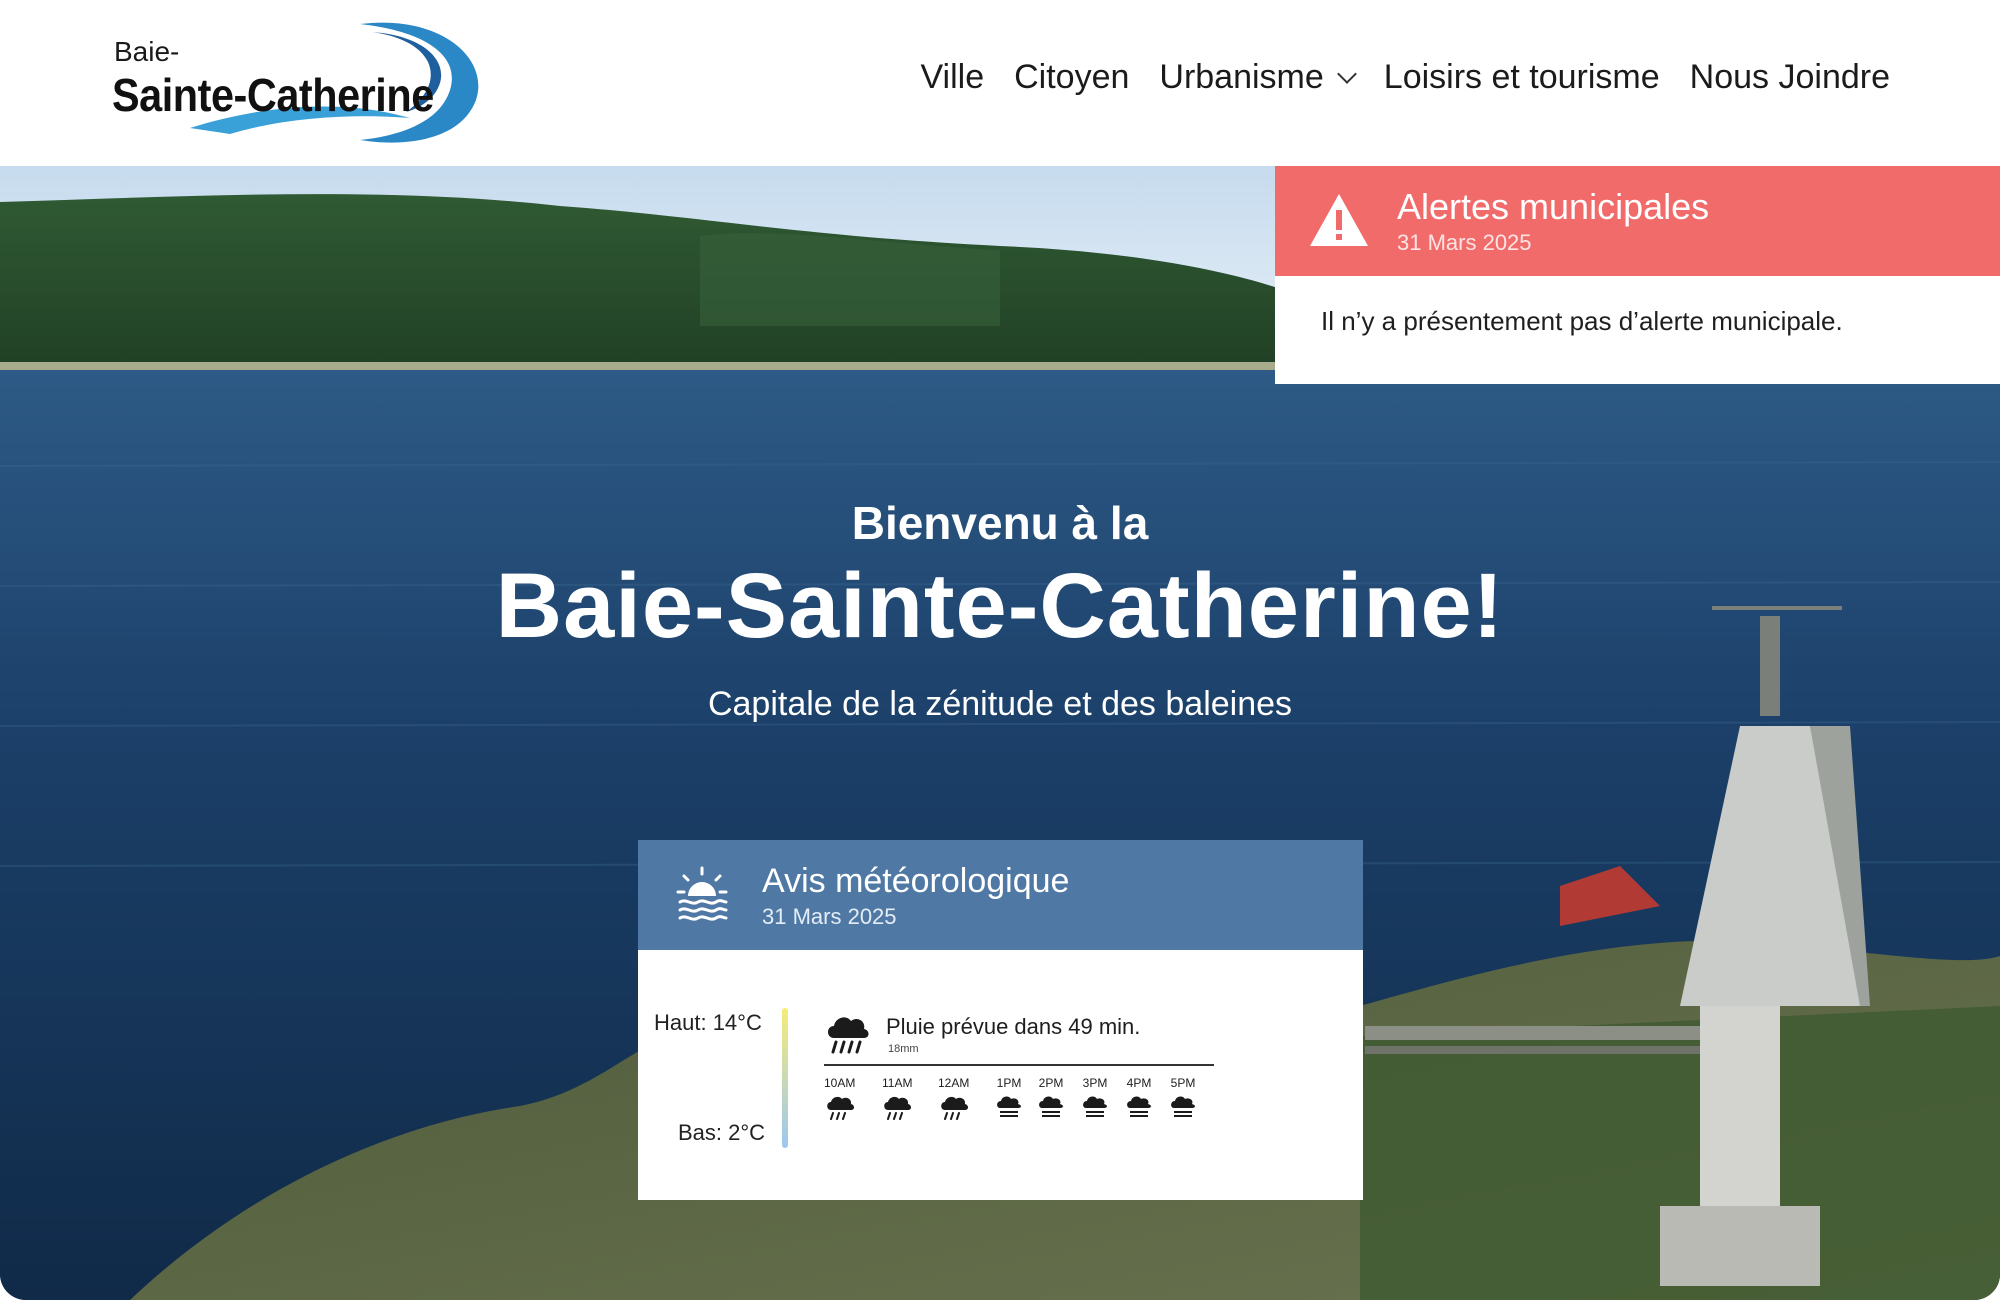 The height and width of the screenshot is (1300, 2000). I want to click on hour-item: 2PM, so click(1051, 1100).